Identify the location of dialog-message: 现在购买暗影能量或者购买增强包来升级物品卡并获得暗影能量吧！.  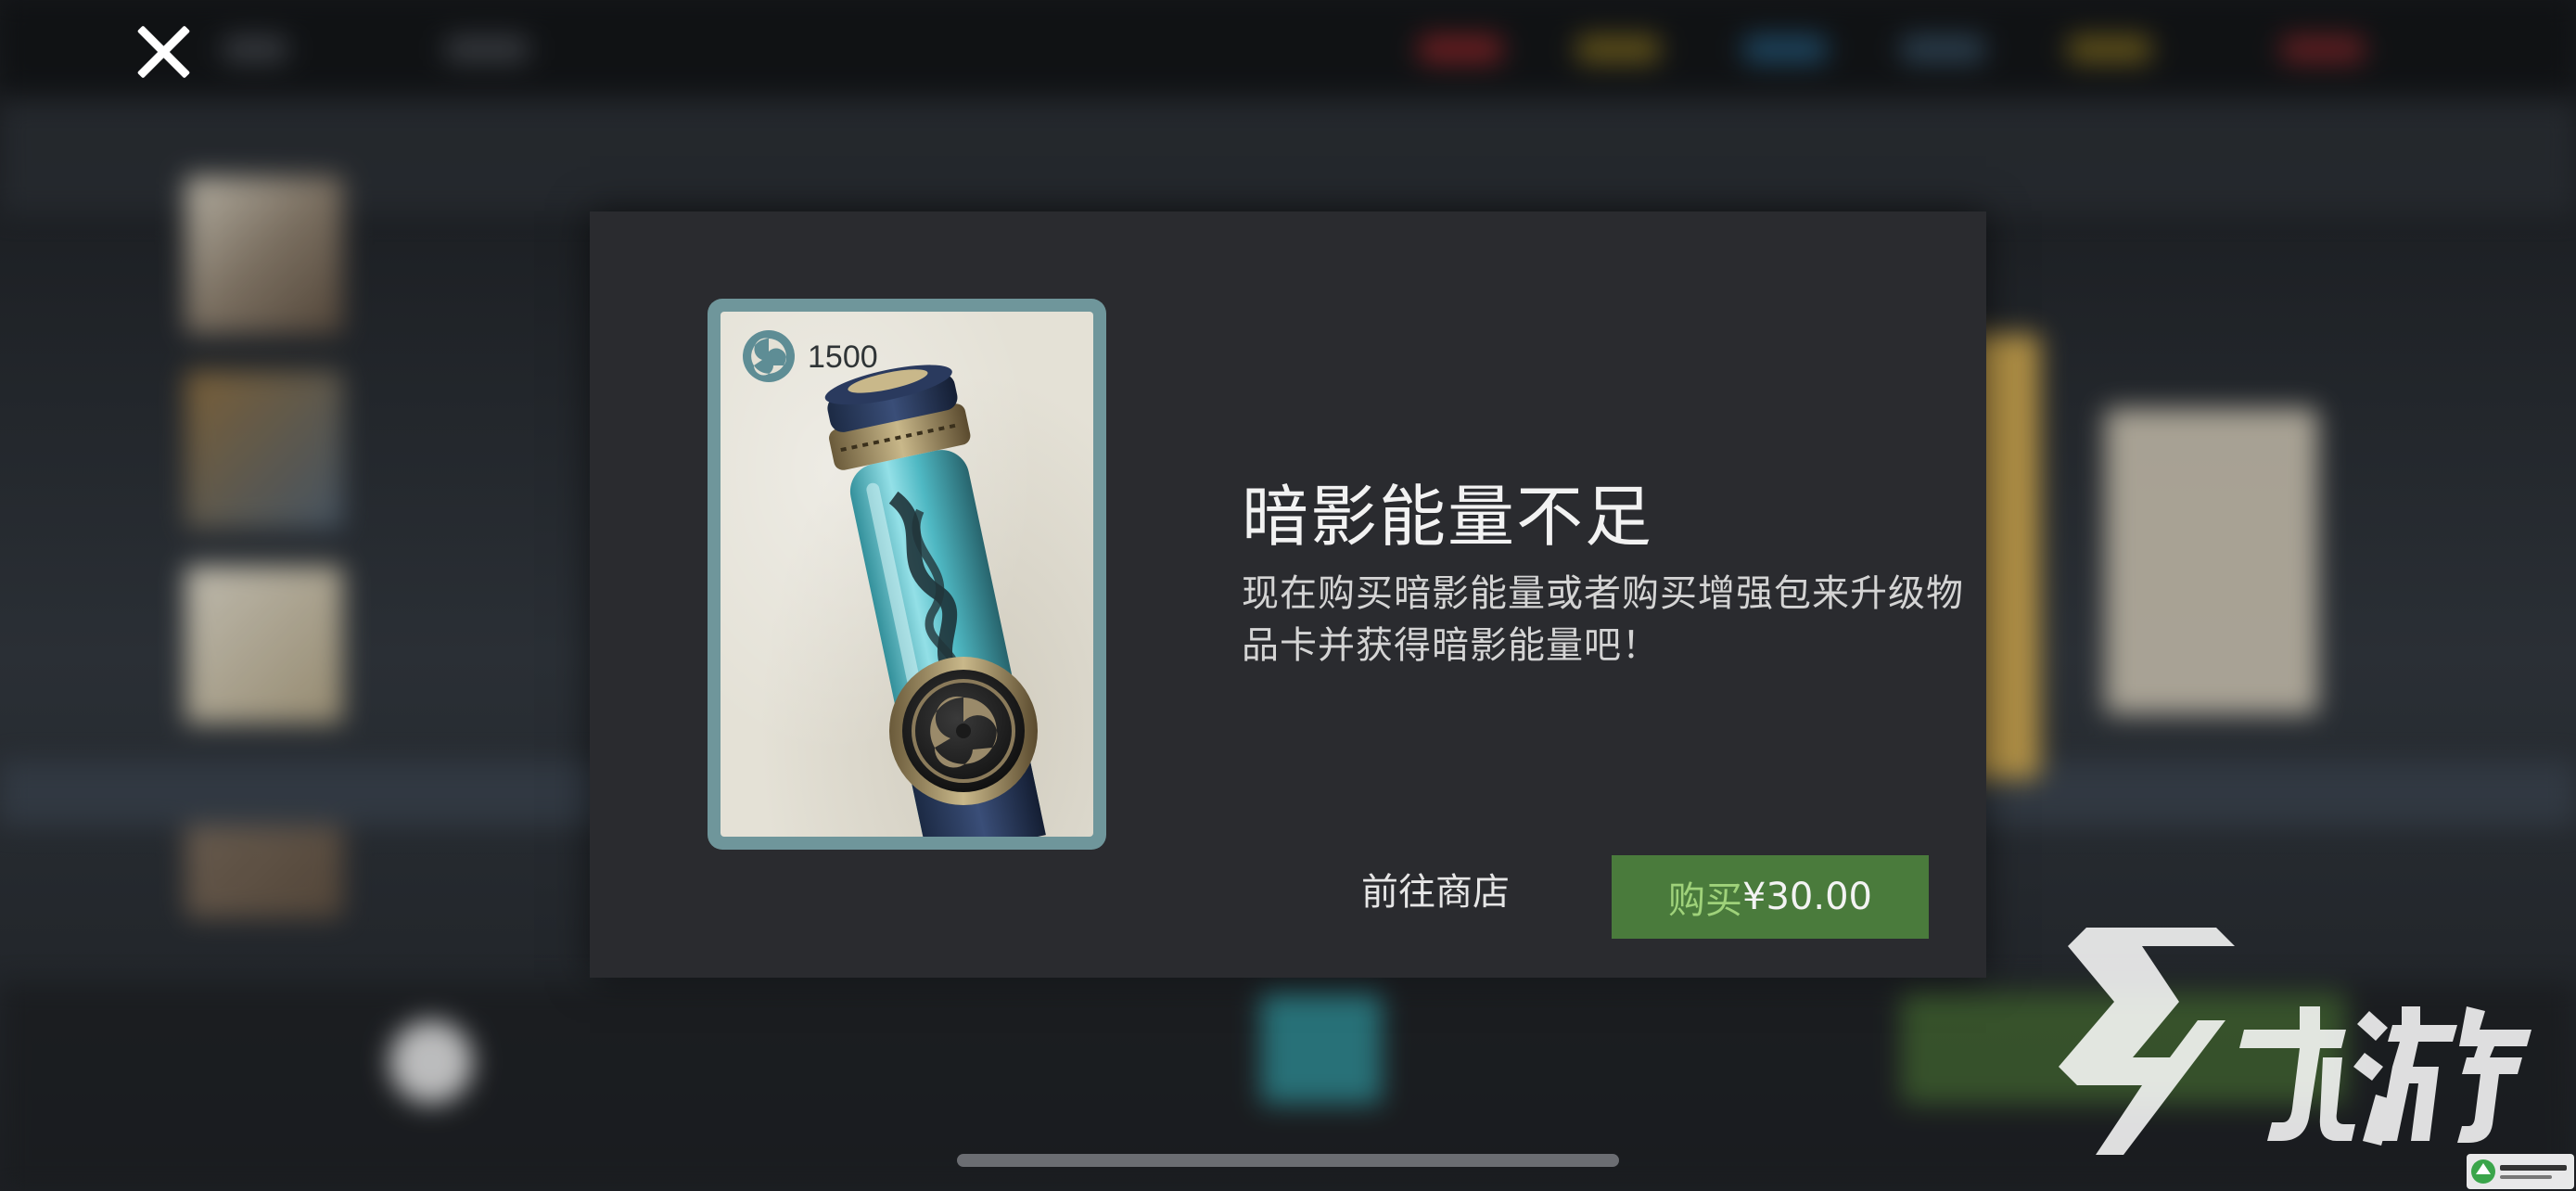
(1603, 619).